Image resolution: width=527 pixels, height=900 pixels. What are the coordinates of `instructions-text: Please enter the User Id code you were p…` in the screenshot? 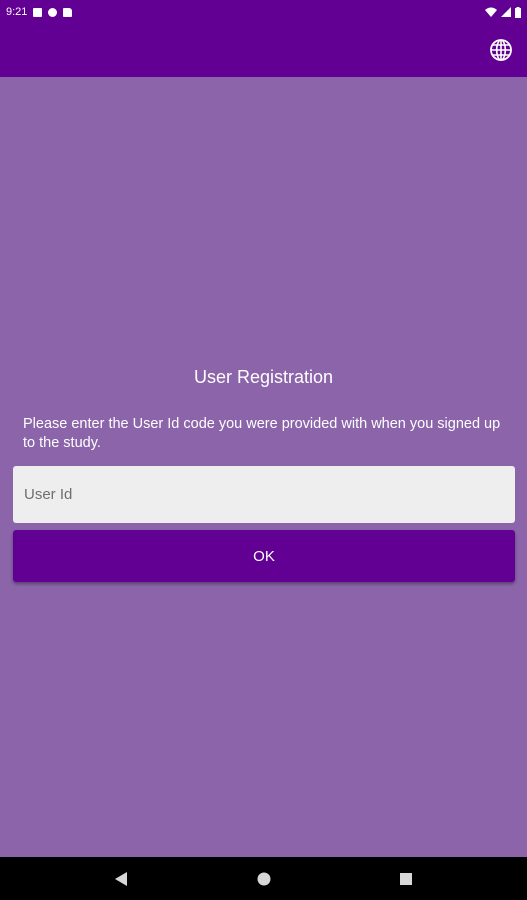 It's located at (262, 433).